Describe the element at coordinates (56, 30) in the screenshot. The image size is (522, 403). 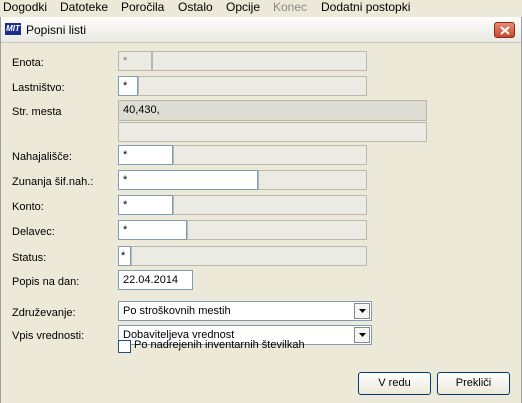
I see `window-title: Popisni listi` at that location.